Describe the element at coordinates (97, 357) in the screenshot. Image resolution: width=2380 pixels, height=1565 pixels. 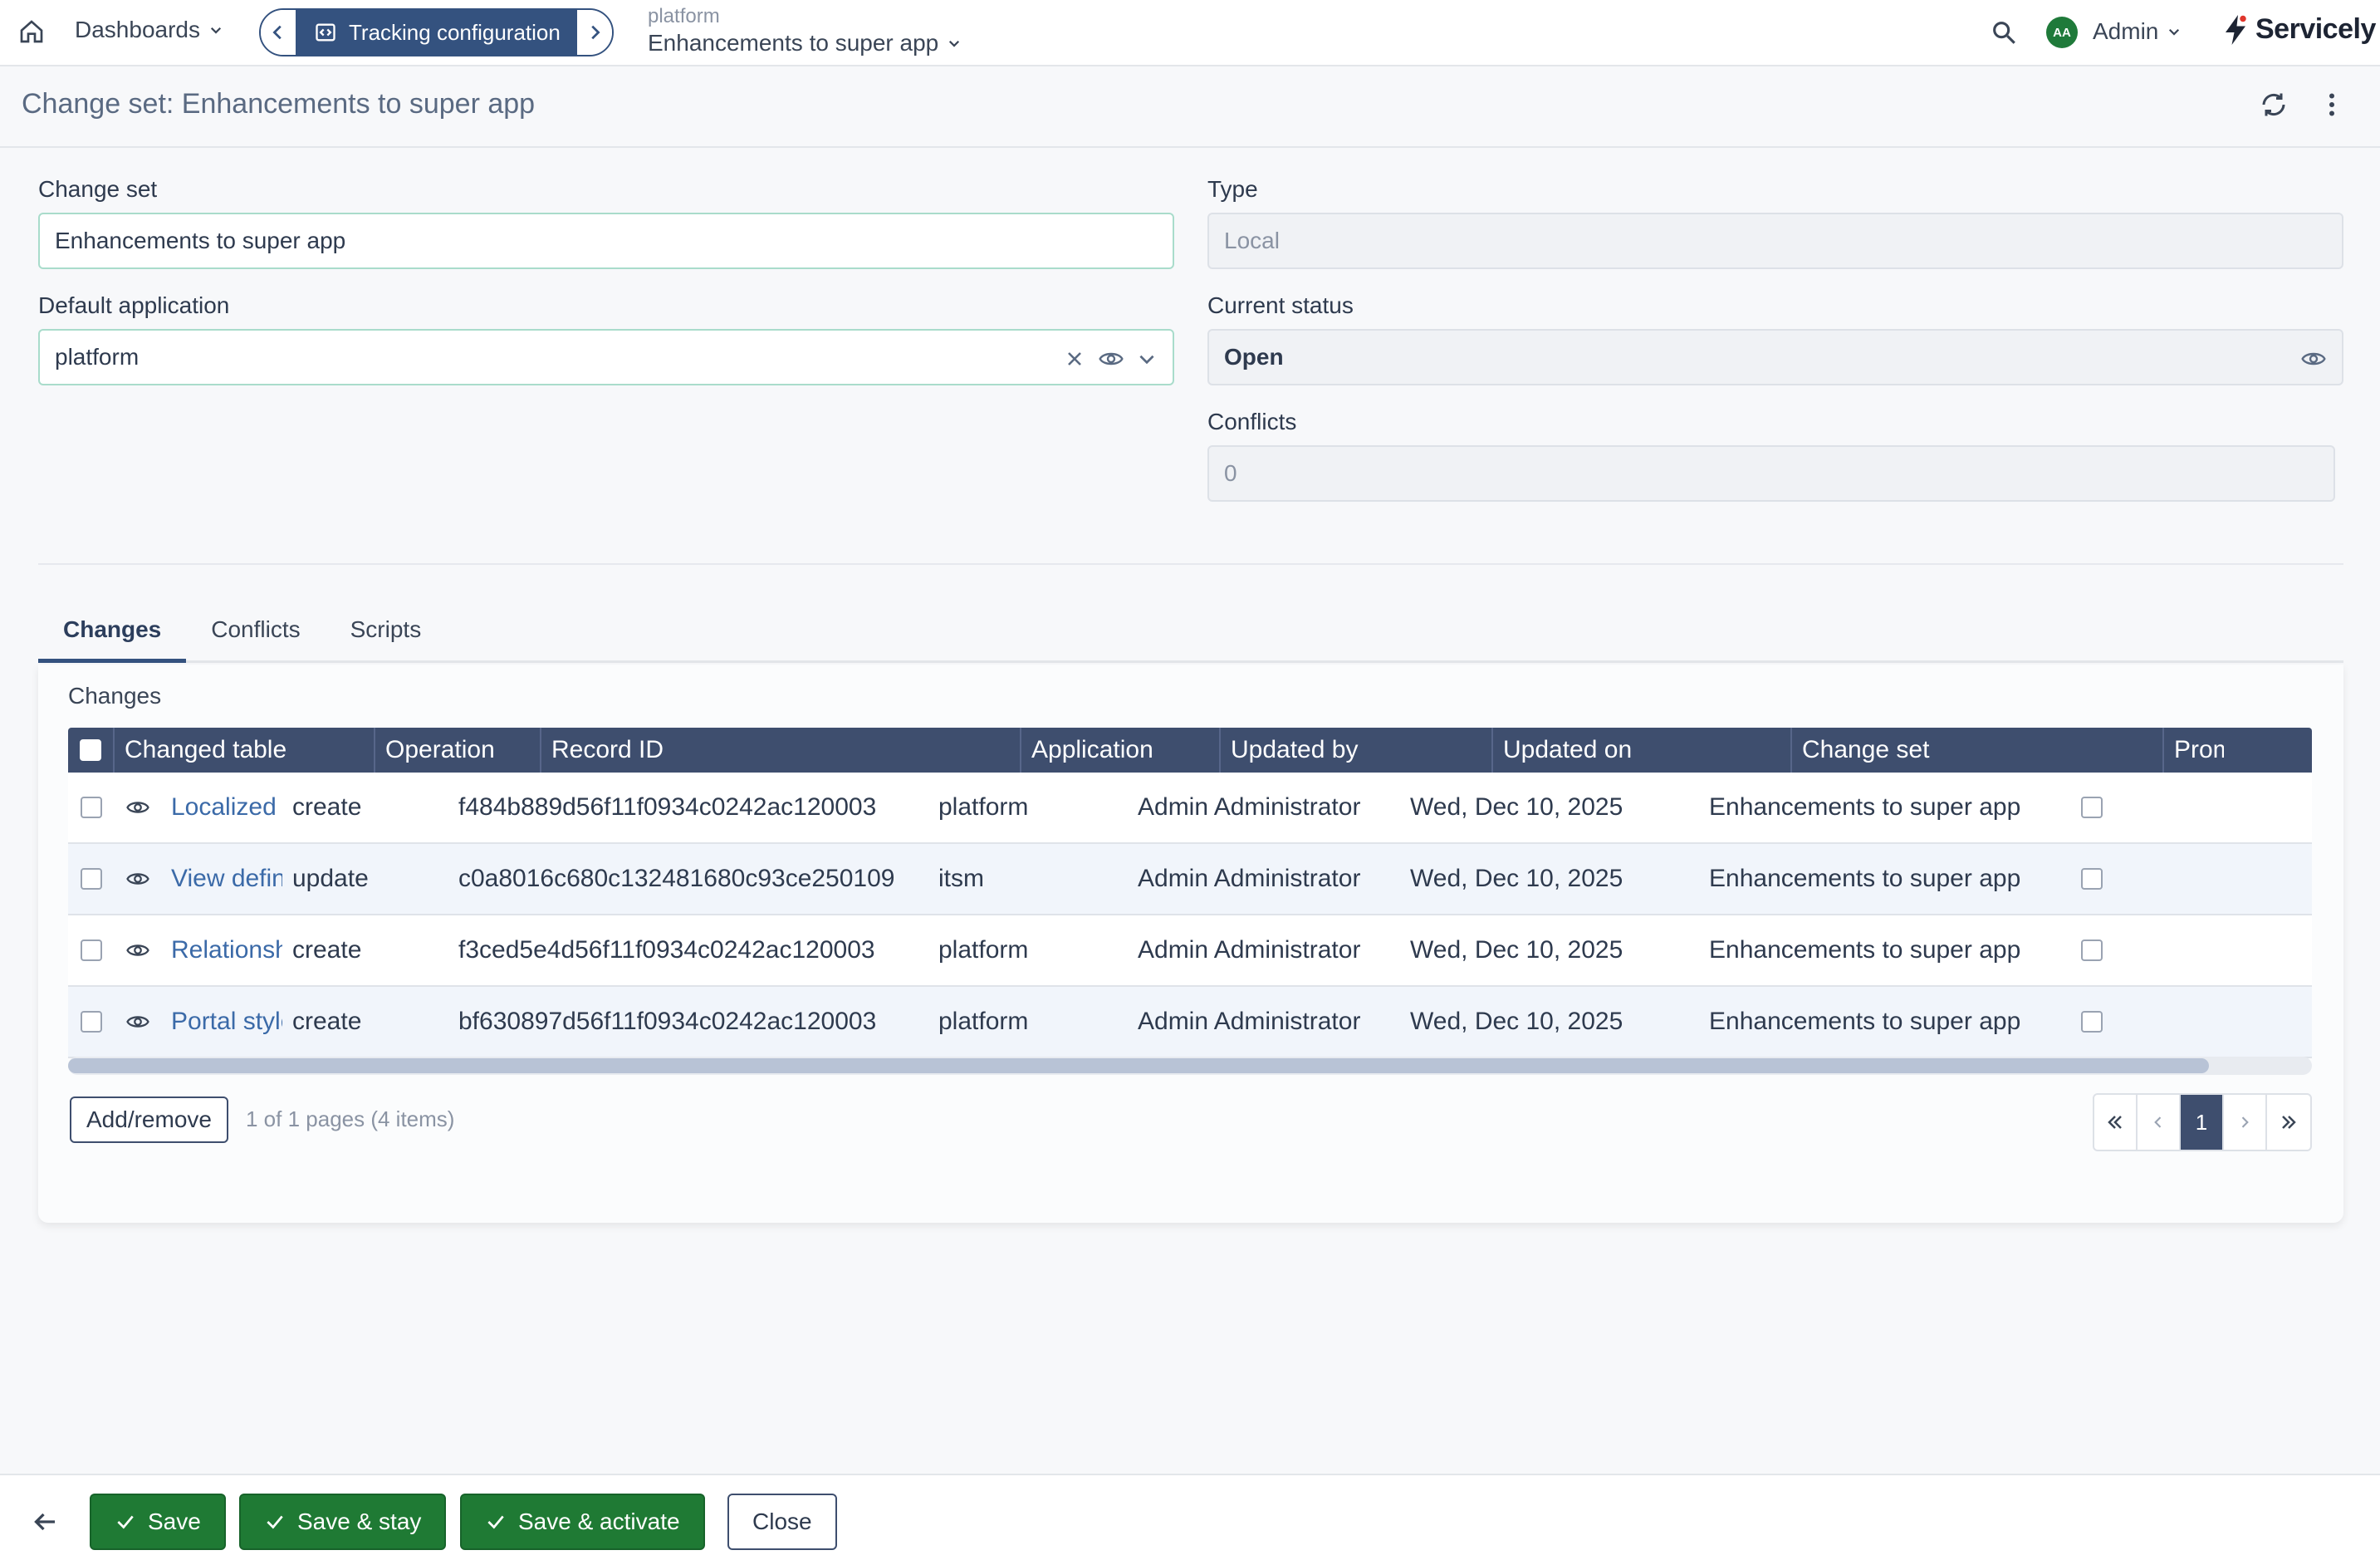
I see `default-application-value: platform` at that location.